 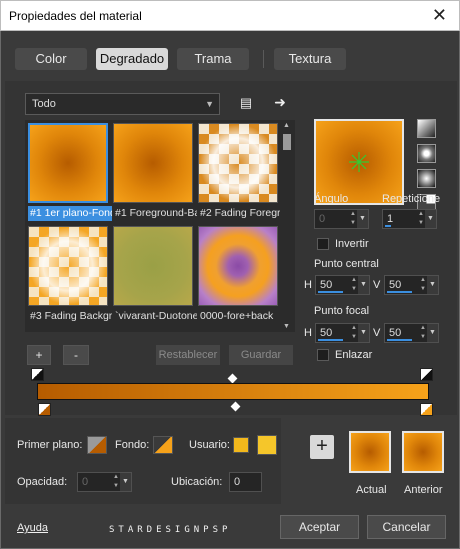 What do you see at coordinates (323, 244) in the screenshot?
I see `invert-checkbox` at bounding box center [323, 244].